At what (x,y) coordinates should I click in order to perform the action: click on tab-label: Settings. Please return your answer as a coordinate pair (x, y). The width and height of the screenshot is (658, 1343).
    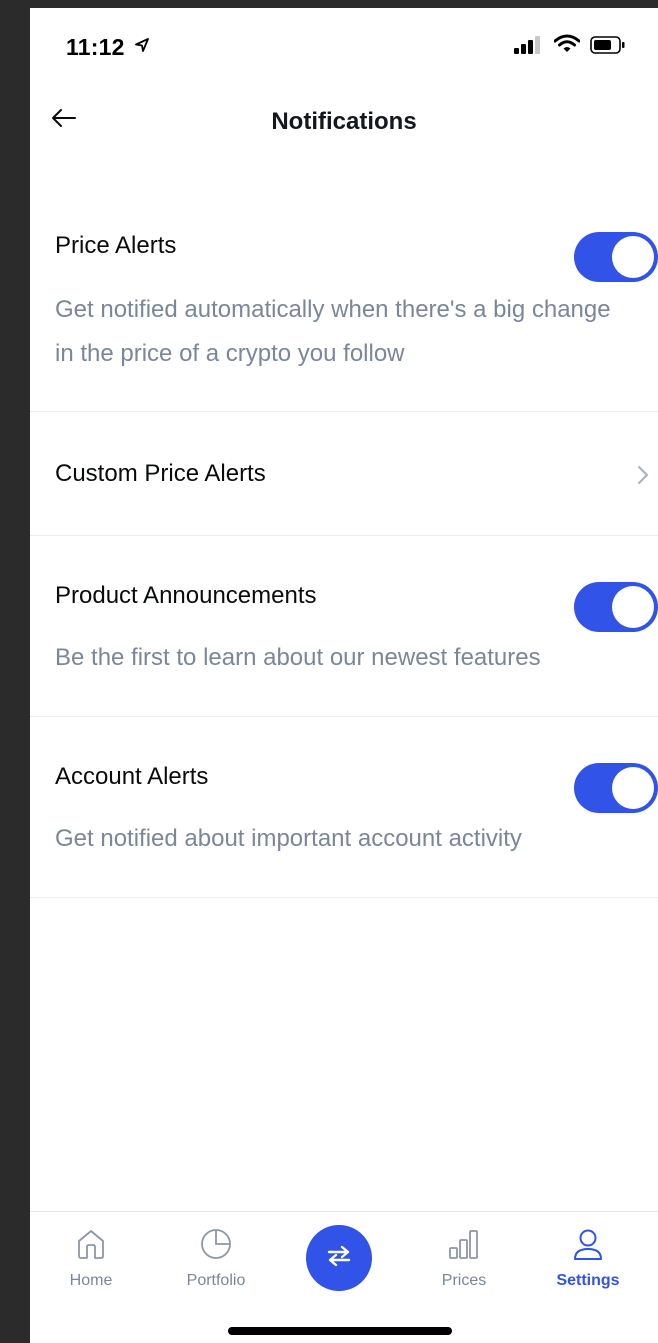
    Looking at the image, I should click on (588, 1280).